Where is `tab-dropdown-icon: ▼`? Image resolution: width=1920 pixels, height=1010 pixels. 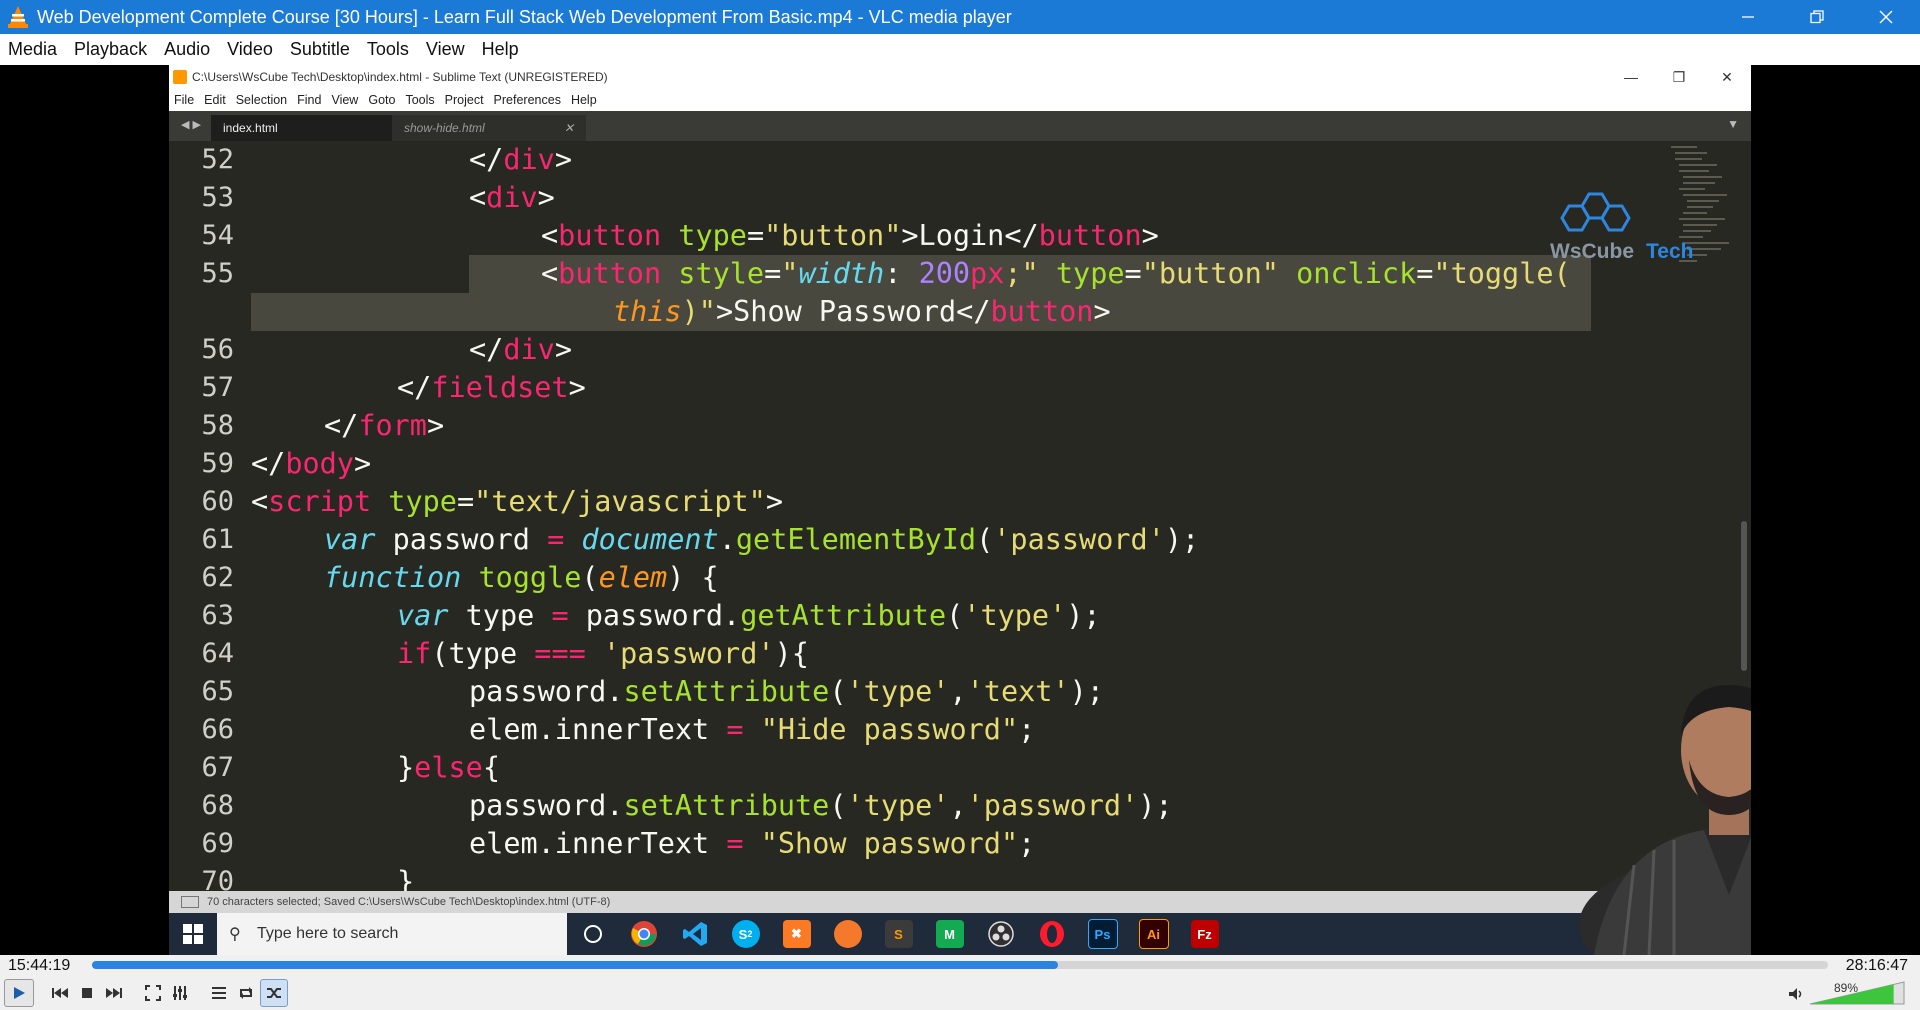 tab-dropdown-icon: ▼ is located at coordinates (1733, 124).